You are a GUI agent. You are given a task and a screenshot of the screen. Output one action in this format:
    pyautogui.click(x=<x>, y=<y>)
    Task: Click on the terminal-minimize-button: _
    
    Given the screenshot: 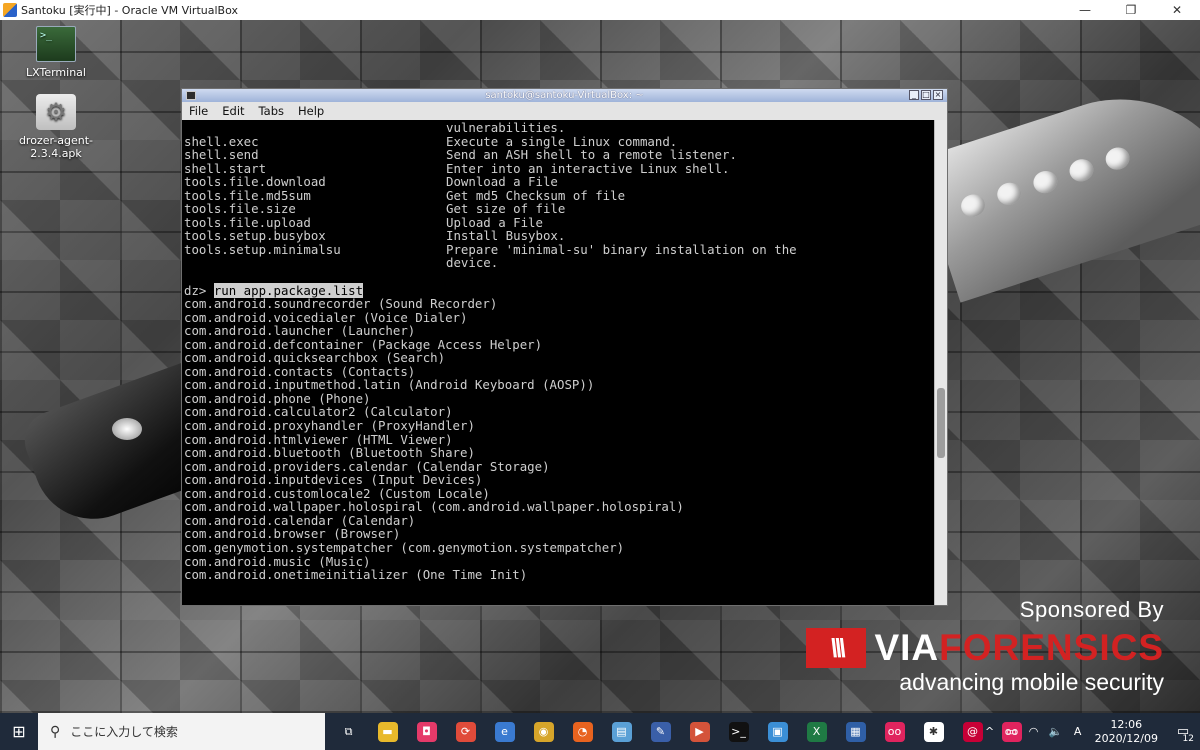 What is the action you would take?
    pyautogui.click(x=914, y=95)
    